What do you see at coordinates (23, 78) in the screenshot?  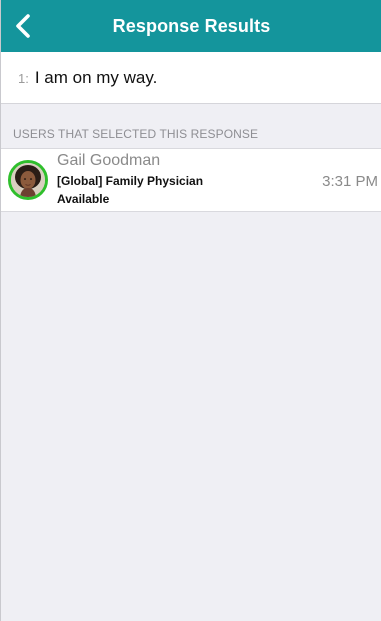 I see `response-number: 1:` at bounding box center [23, 78].